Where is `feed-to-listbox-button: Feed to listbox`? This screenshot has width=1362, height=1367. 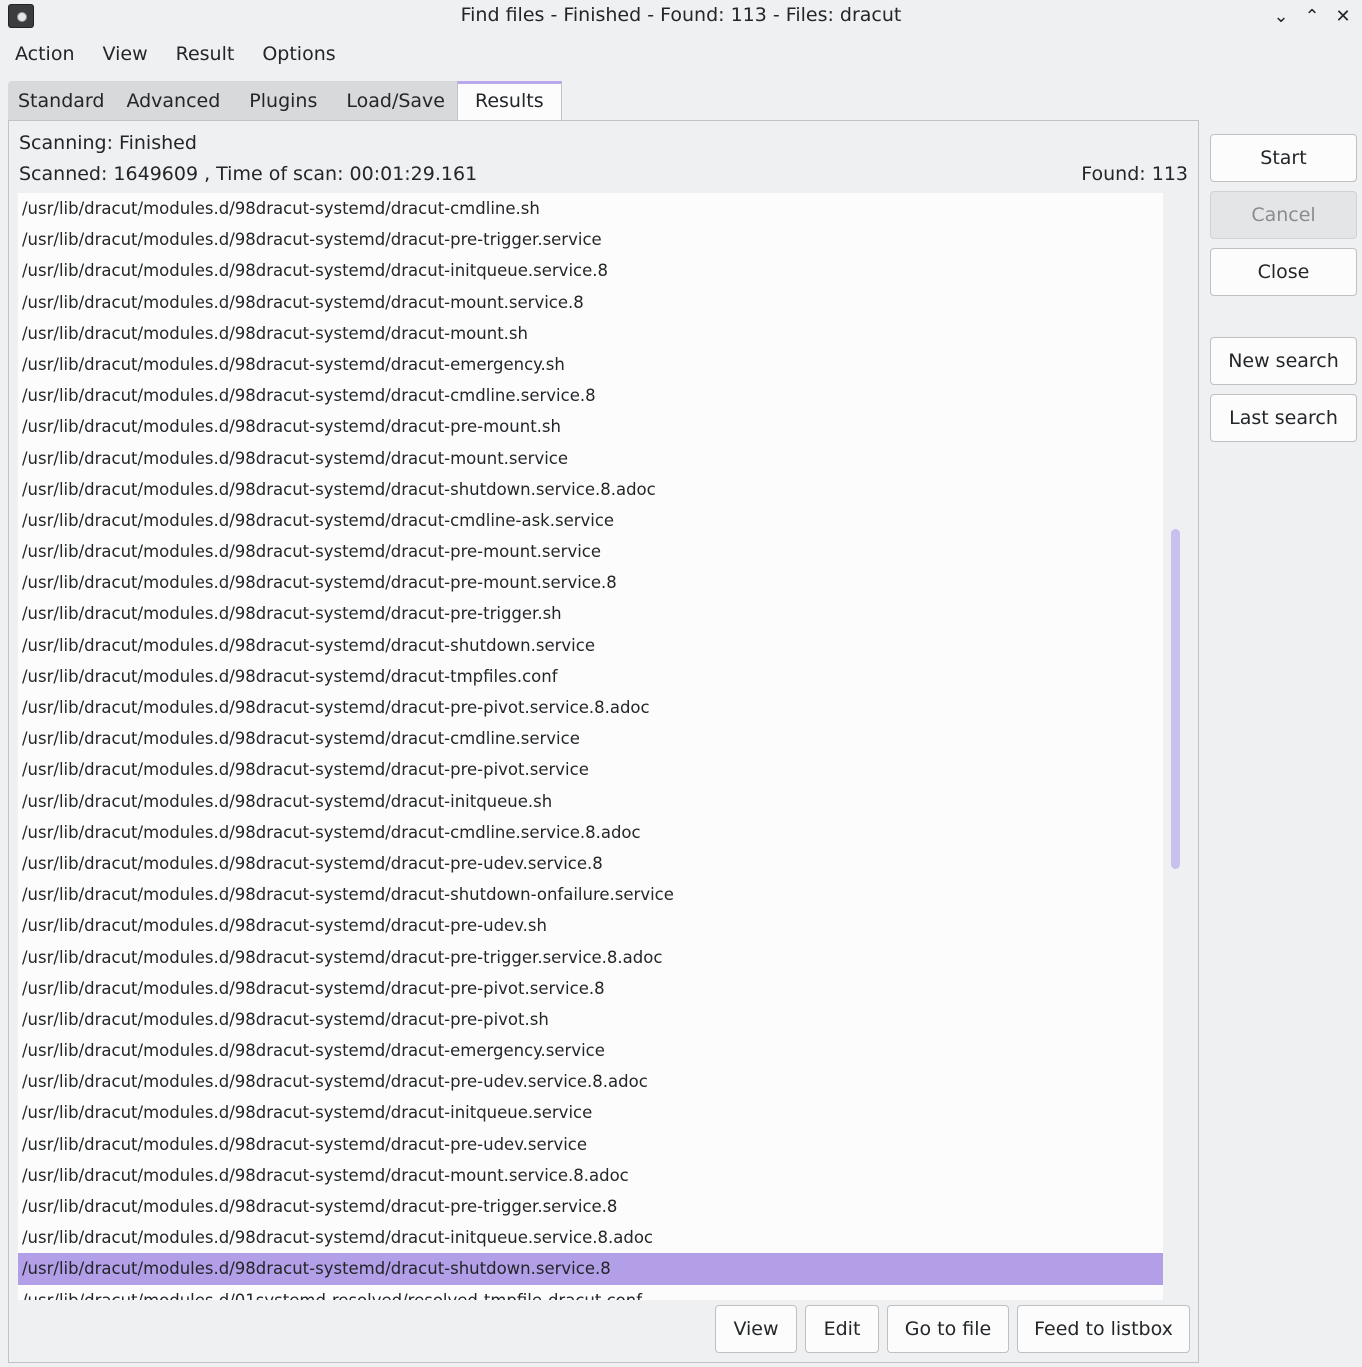
feed-to-listbox-button: Feed to listbox is located at coordinates (1103, 1329).